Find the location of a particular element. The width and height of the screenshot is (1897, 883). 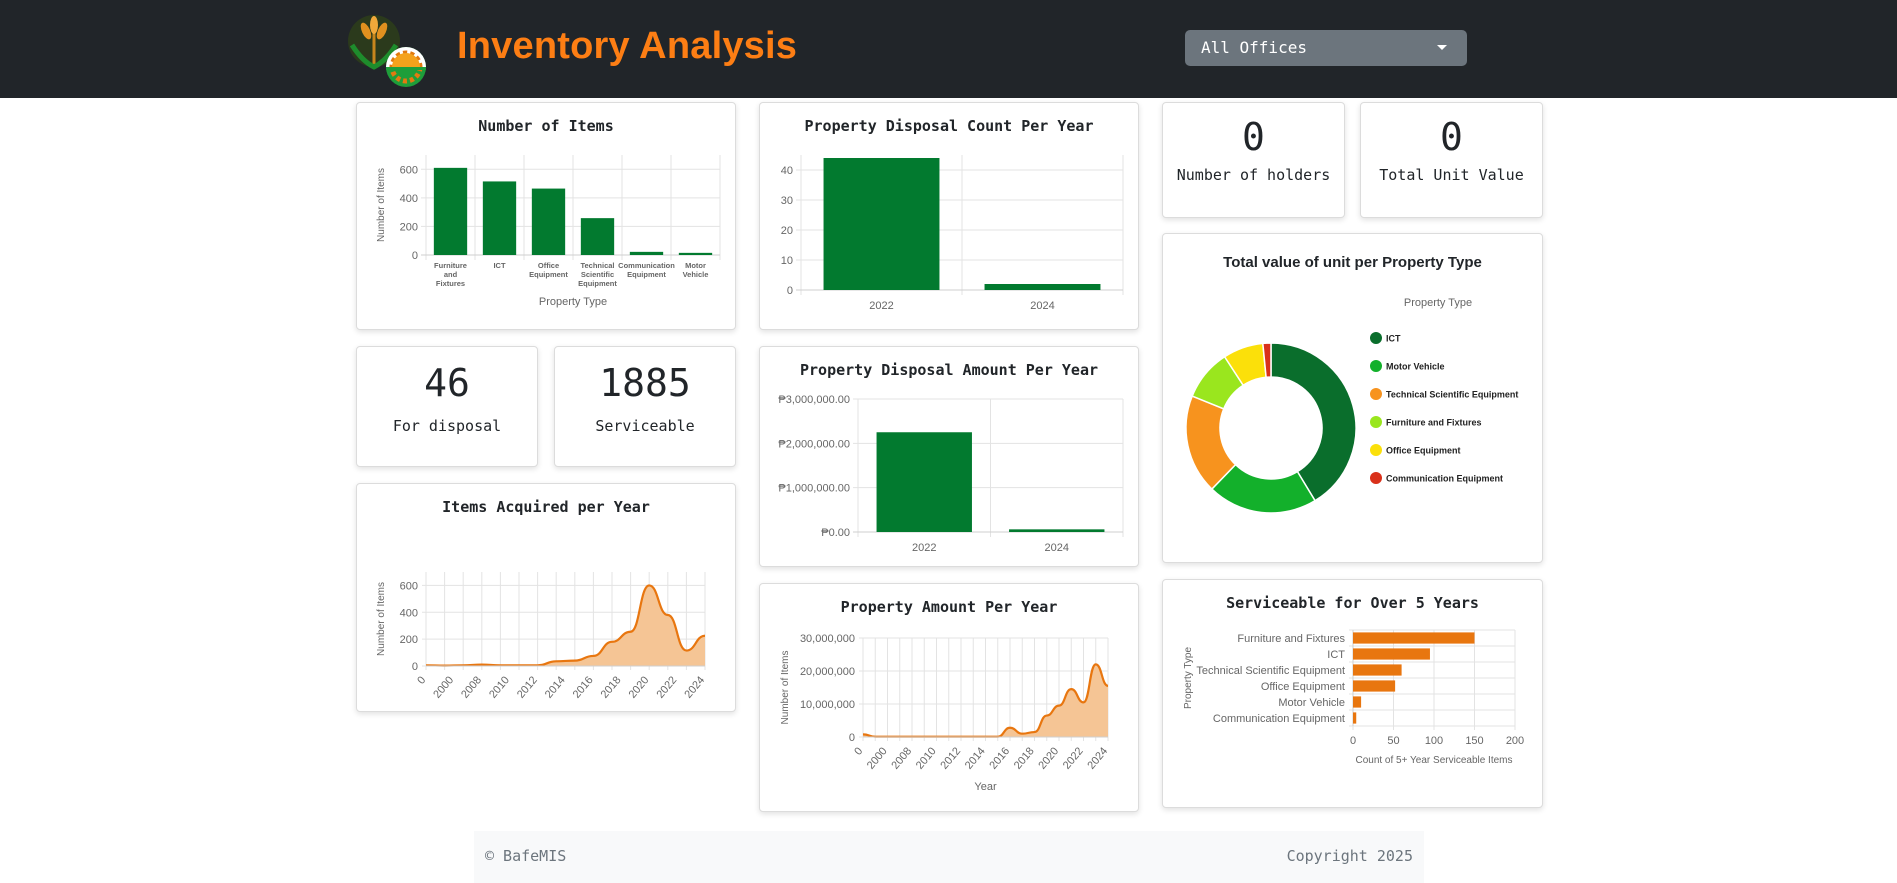

footer-copyright: Copyright 2025 is located at coordinates (1349, 856).